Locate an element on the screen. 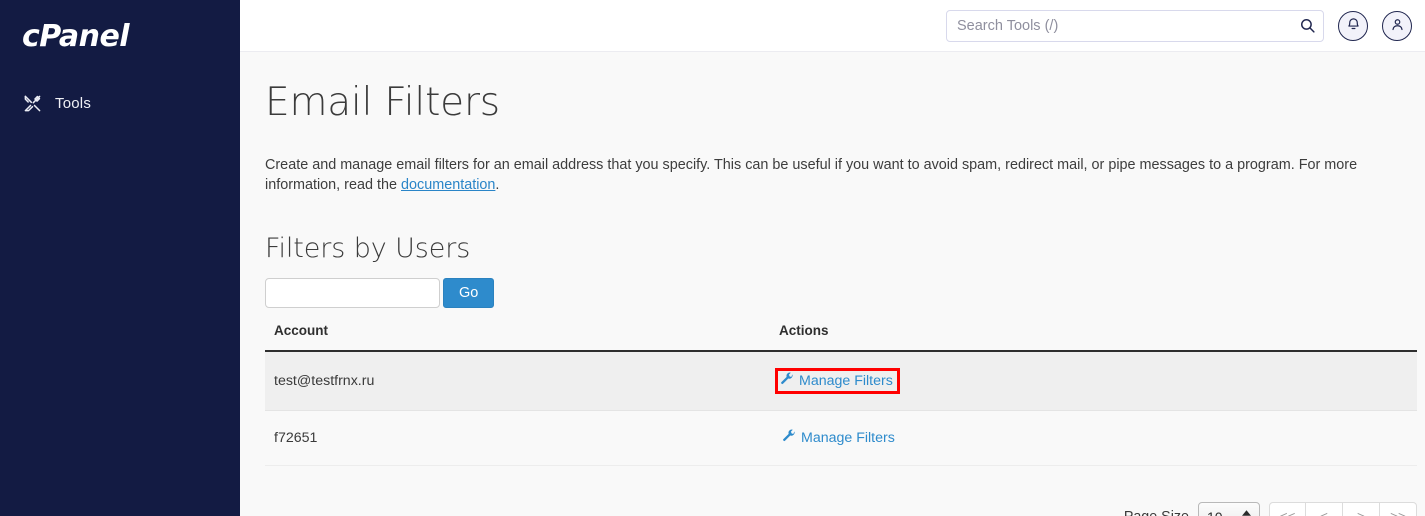 The image size is (1425, 516). user-icon is located at coordinates (1397, 26).